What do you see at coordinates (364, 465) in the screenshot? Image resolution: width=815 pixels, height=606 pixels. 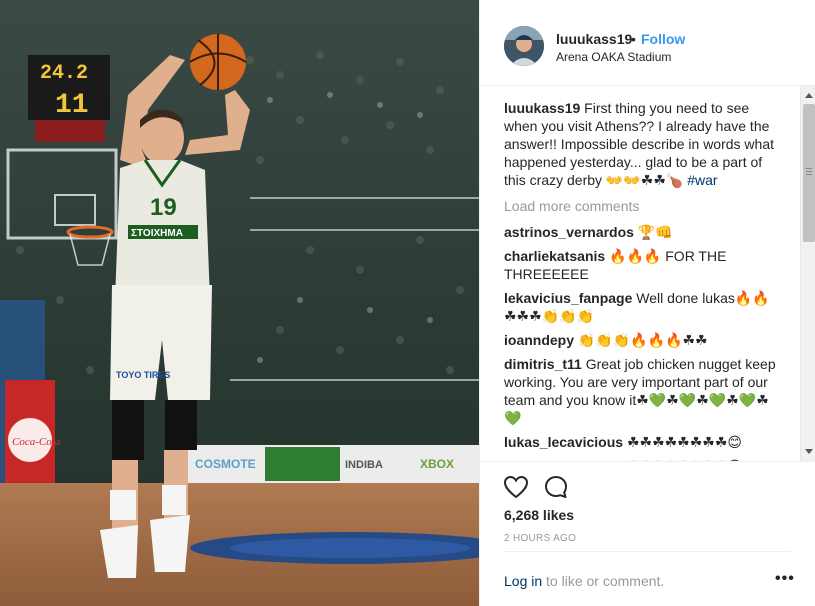 I see `ad-indiba: INDIBA` at bounding box center [364, 465].